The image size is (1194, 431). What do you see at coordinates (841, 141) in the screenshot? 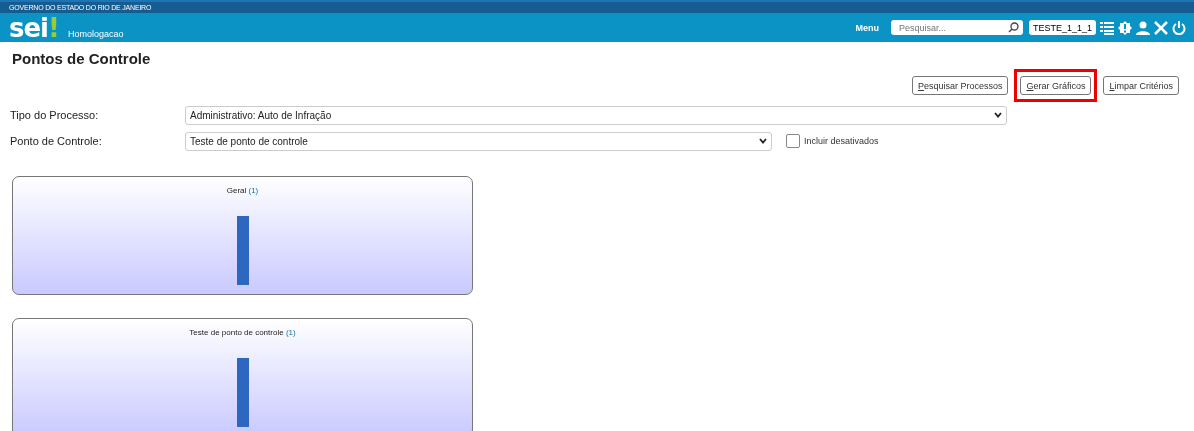
I see `checkbox-label: Incluir desativados` at bounding box center [841, 141].